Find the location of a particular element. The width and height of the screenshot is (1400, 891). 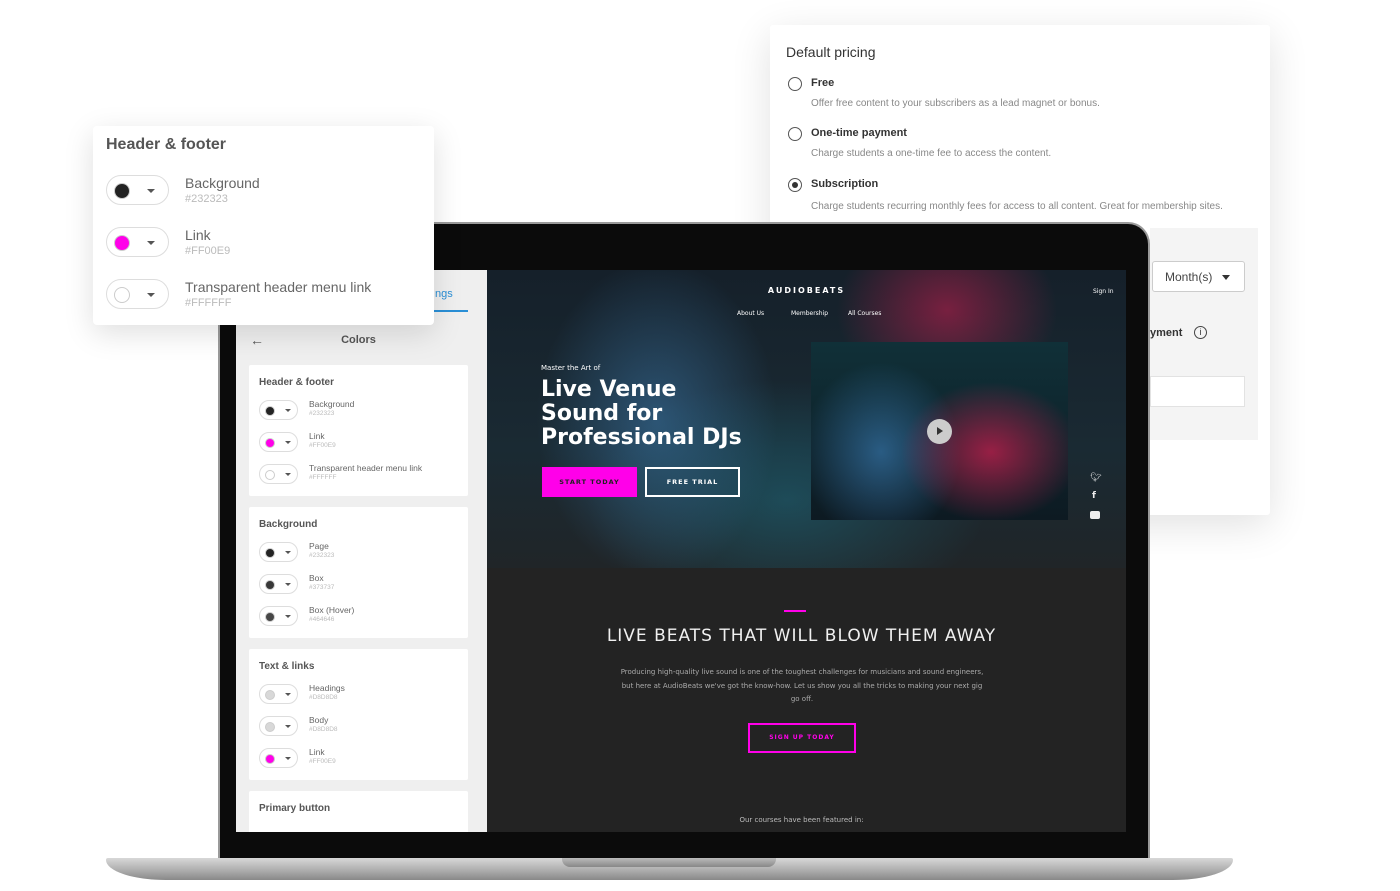

price-input is located at coordinates (1197, 391).